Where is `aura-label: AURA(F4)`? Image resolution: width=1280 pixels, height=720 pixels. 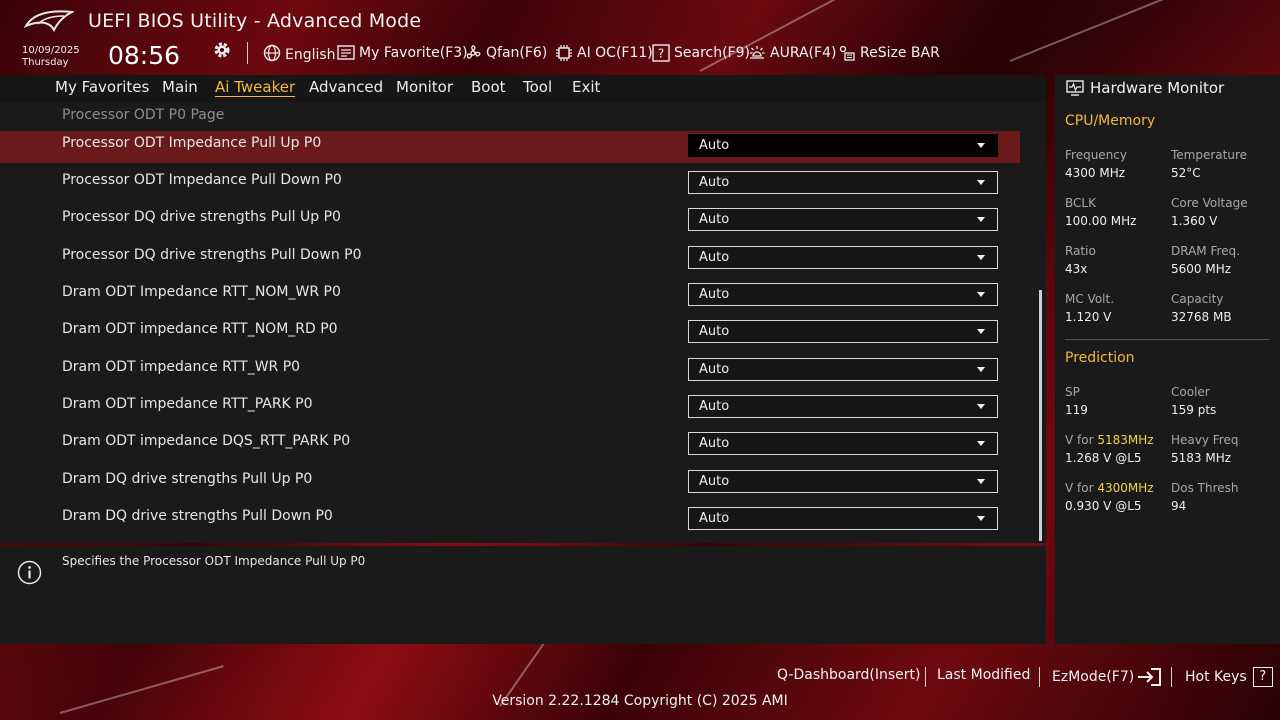
aura-label: AURA(F4) is located at coordinates (803, 53).